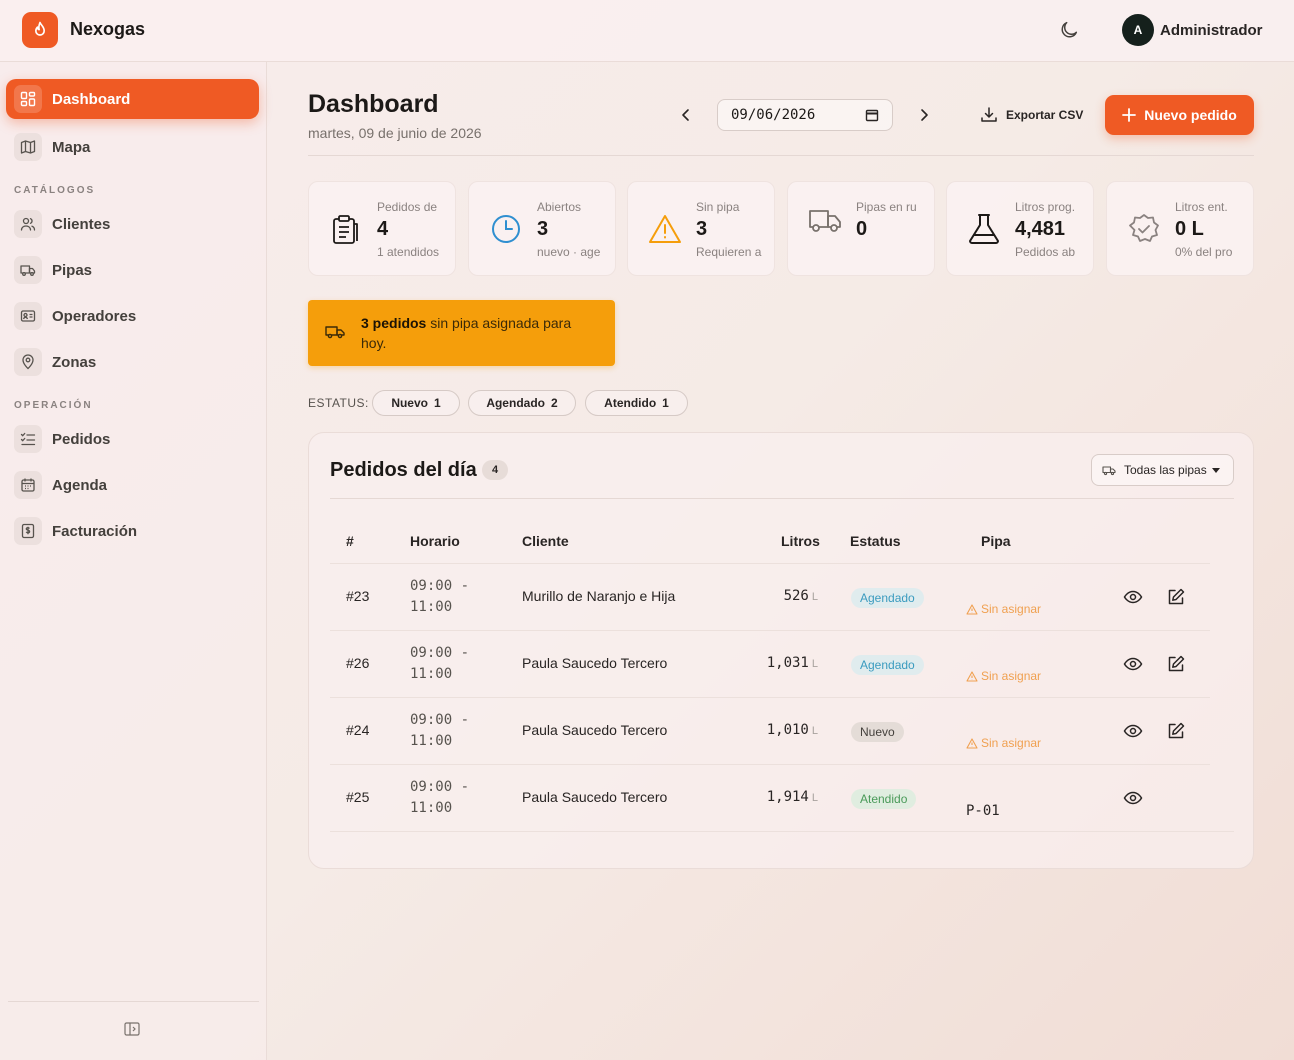  Describe the element at coordinates (132, 99) in the screenshot. I see `sidebar-item-dashboard: Dashboard` at that location.